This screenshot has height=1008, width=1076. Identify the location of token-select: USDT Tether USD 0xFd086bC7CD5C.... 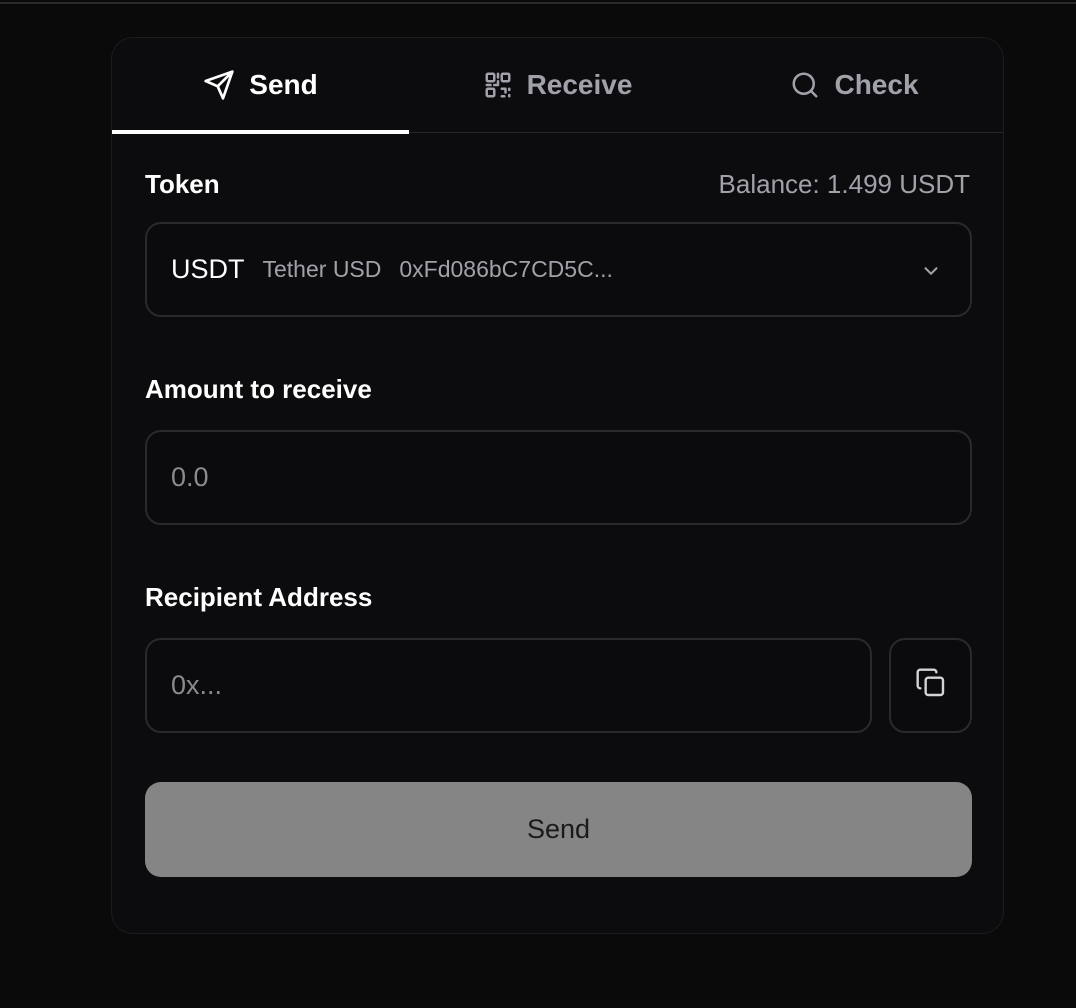
(558, 269).